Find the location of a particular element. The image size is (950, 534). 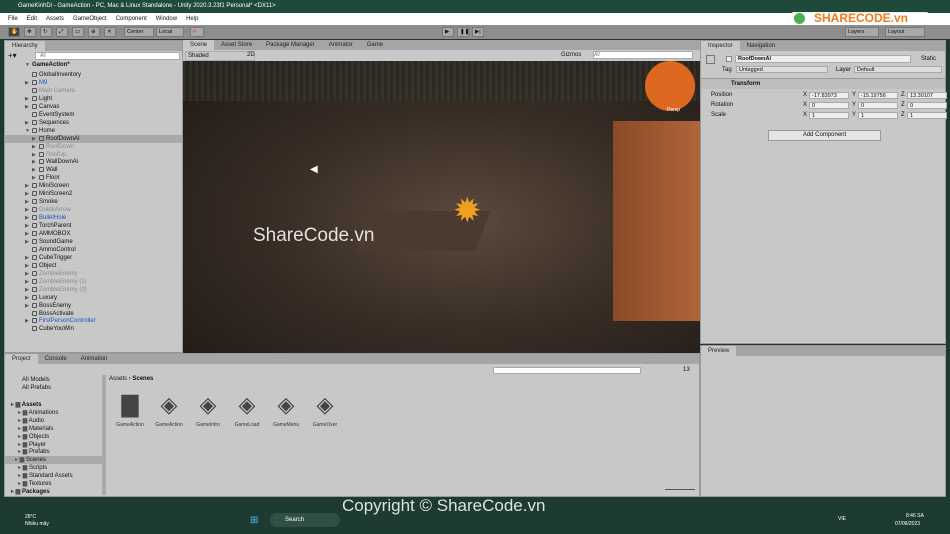

hierarchy-item: ▶ Smoke is located at coordinates (41, 202).